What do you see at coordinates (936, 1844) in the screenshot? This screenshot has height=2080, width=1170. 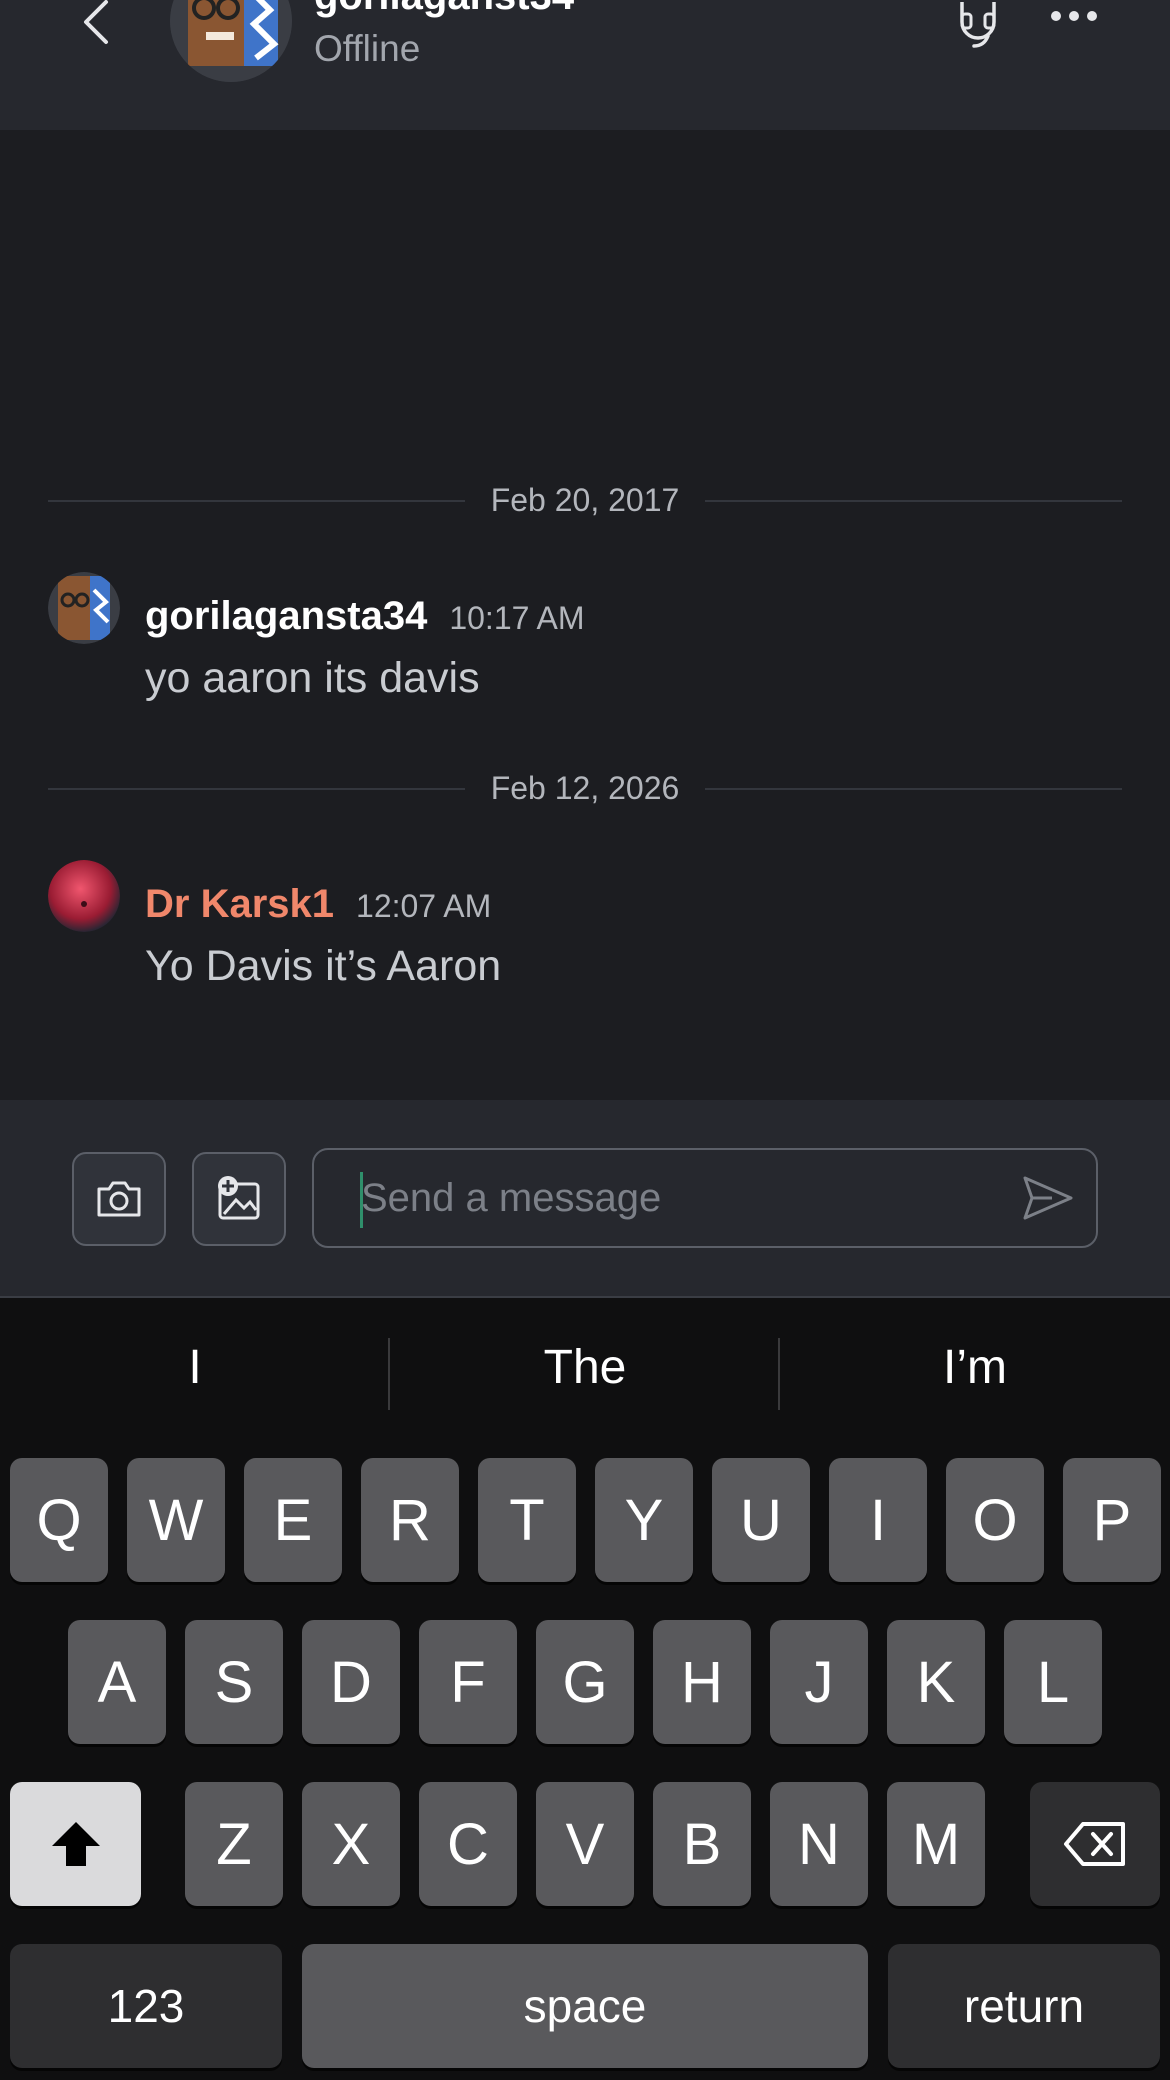 I see `key-m: M` at bounding box center [936, 1844].